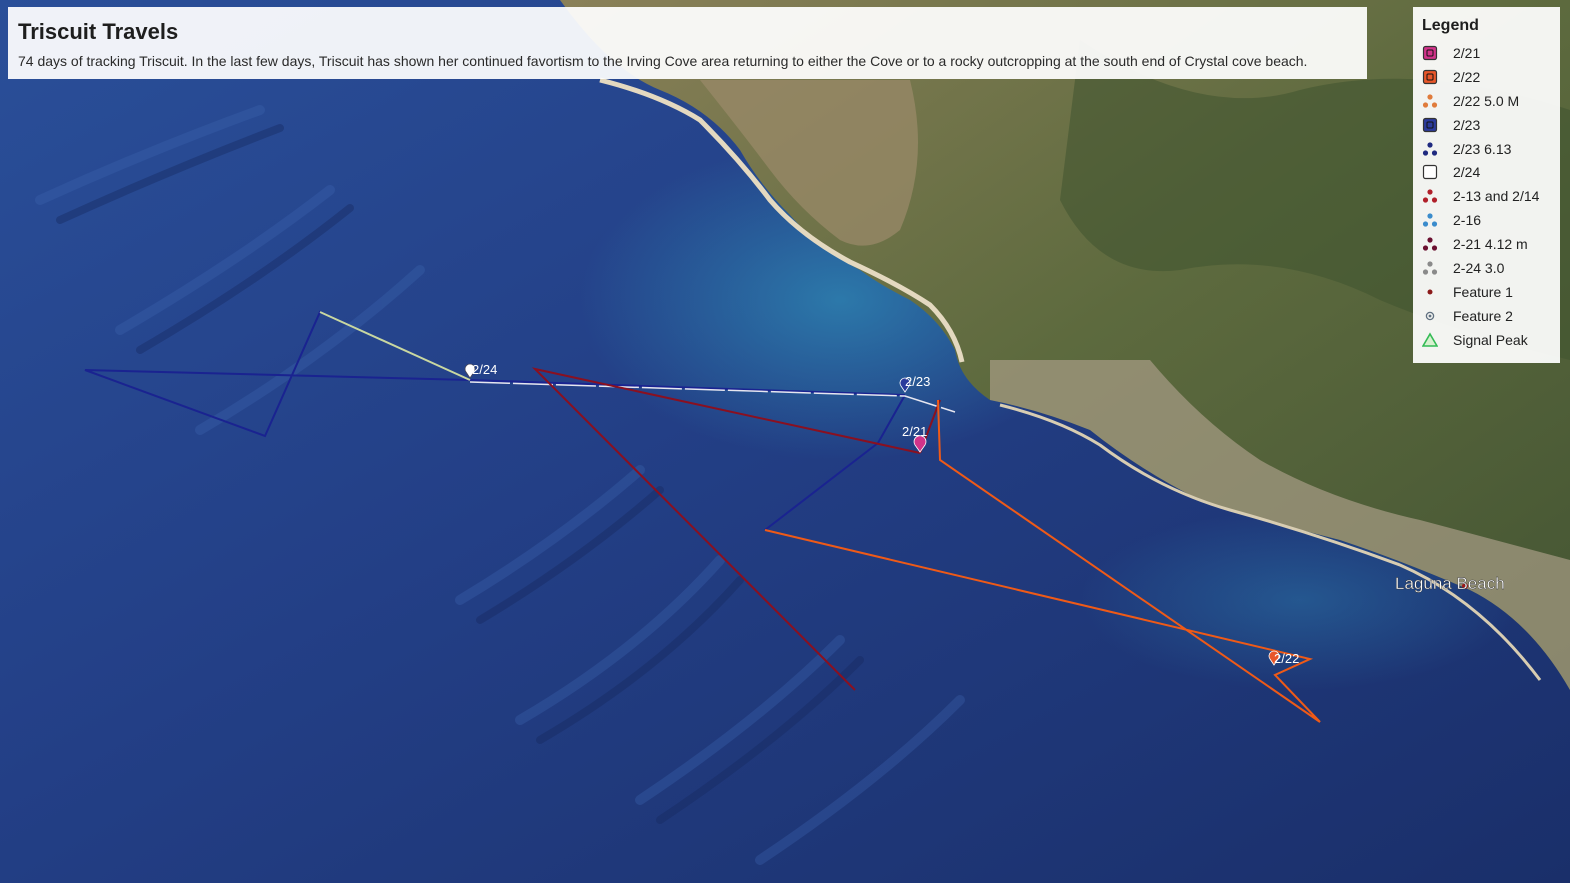 The width and height of the screenshot is (1570, 883). I want to click on legend-item-label: 2-16, so click(1467, 220).